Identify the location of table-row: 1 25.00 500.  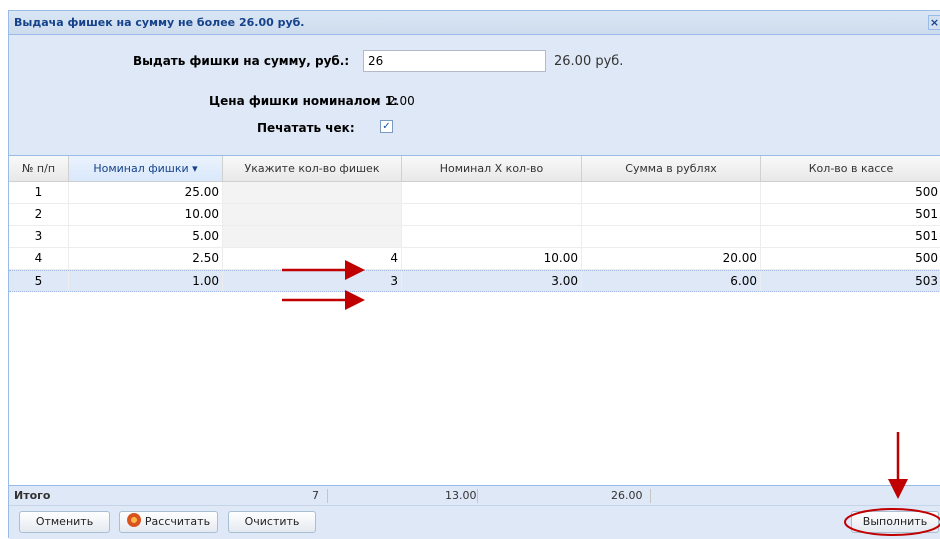
(474, 193).